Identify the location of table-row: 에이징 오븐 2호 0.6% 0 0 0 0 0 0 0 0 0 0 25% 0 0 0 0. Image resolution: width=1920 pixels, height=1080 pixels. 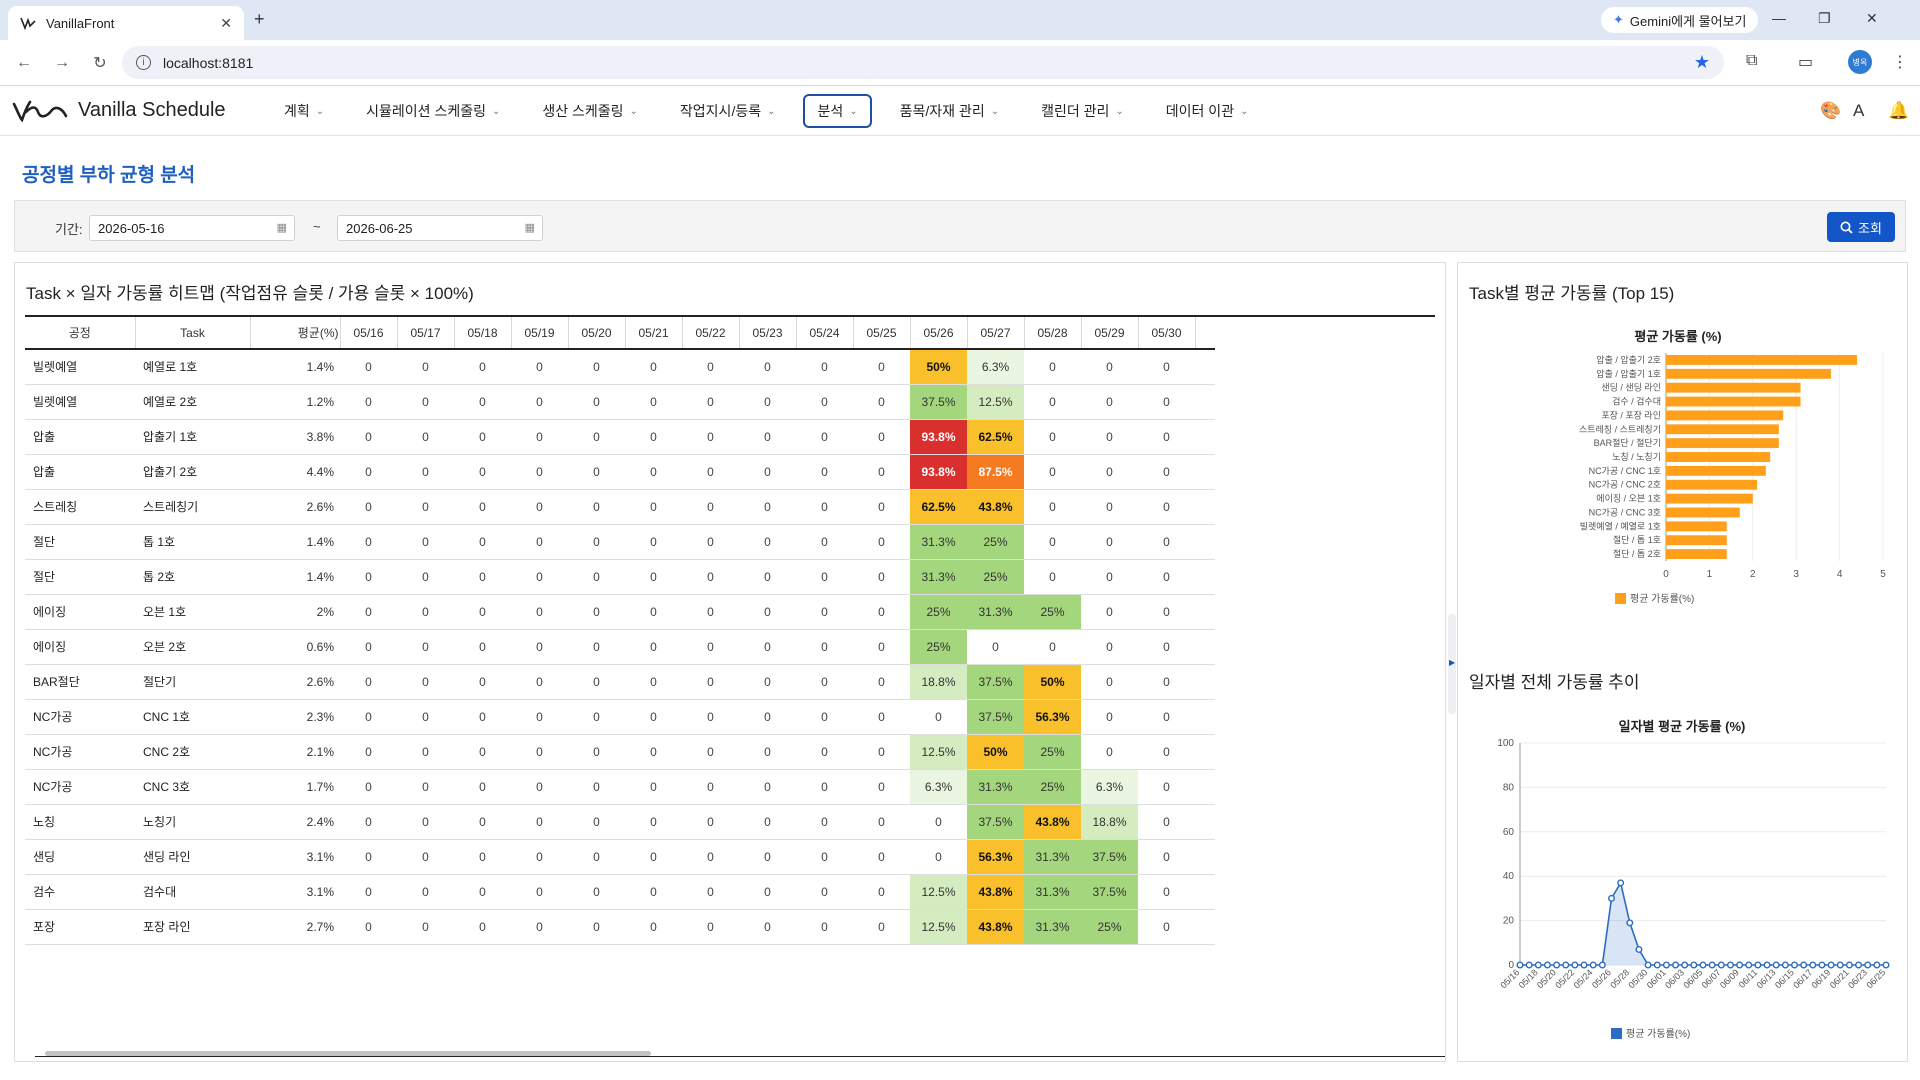
(620, 647).